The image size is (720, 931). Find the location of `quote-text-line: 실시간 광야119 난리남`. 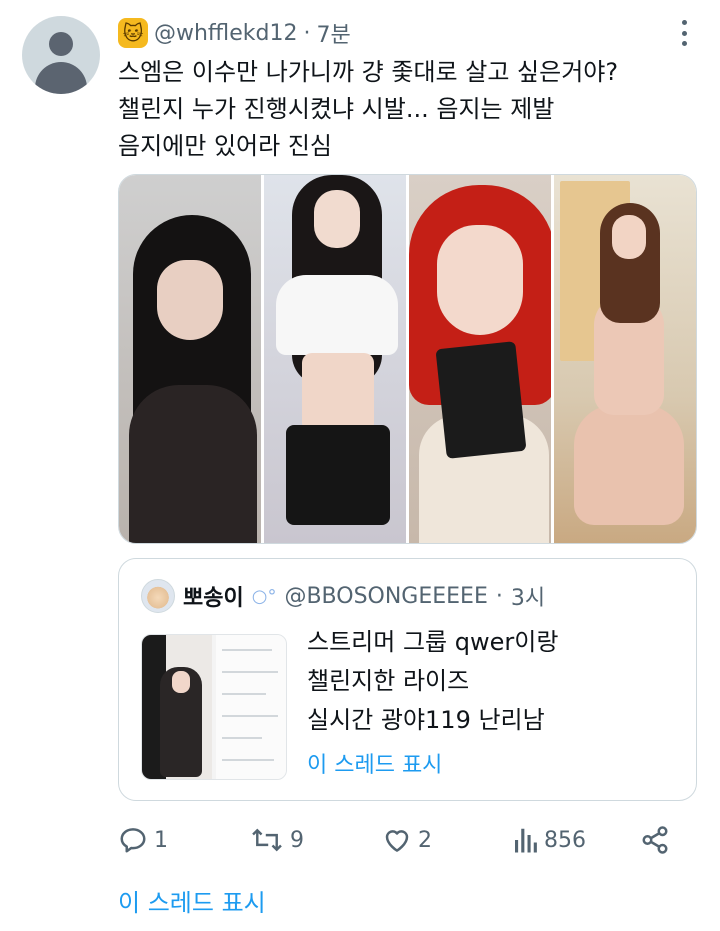

quote-text-line: 실시간 광야119 난리남 is located at coordinates (426, 720).